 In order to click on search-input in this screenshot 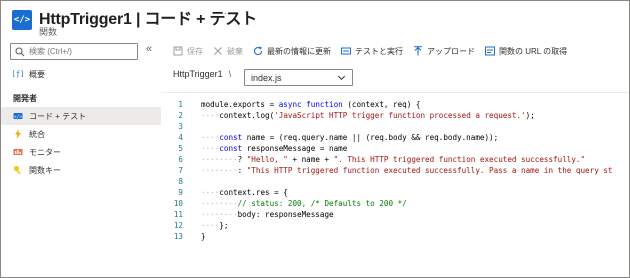, I will do `click(79, 51)`.